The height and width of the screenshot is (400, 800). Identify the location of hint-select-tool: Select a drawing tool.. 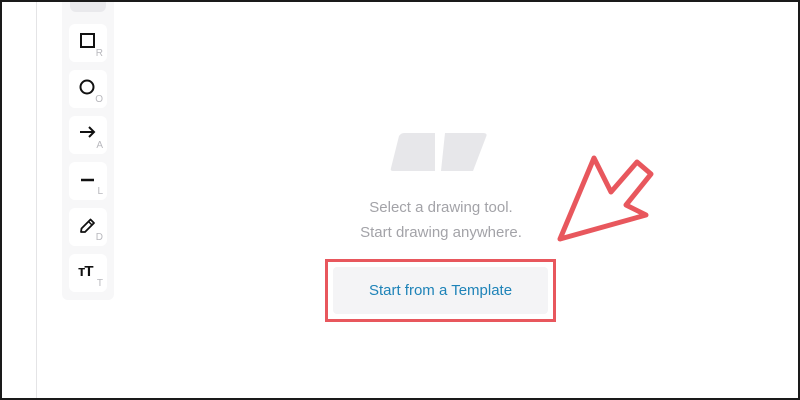
(441, 207).